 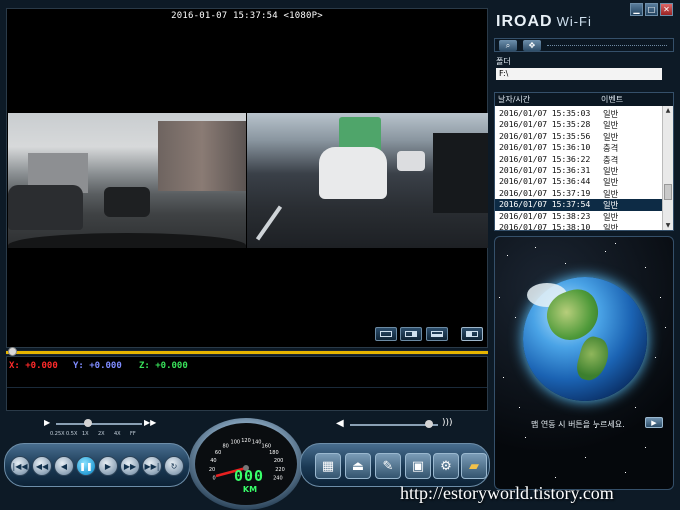 What do you see at coordinates (267, 447) in the screenshot?
I see `speedometer-tick-label: 160` at bounding box center [267, 447].